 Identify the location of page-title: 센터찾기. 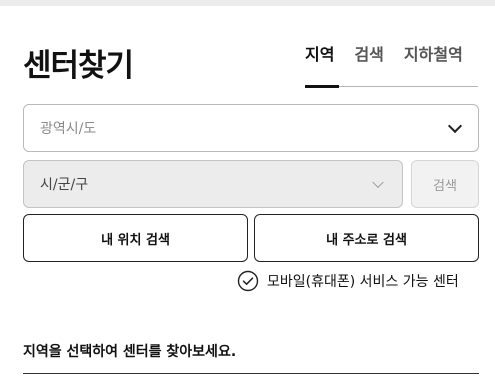
(78, 66).